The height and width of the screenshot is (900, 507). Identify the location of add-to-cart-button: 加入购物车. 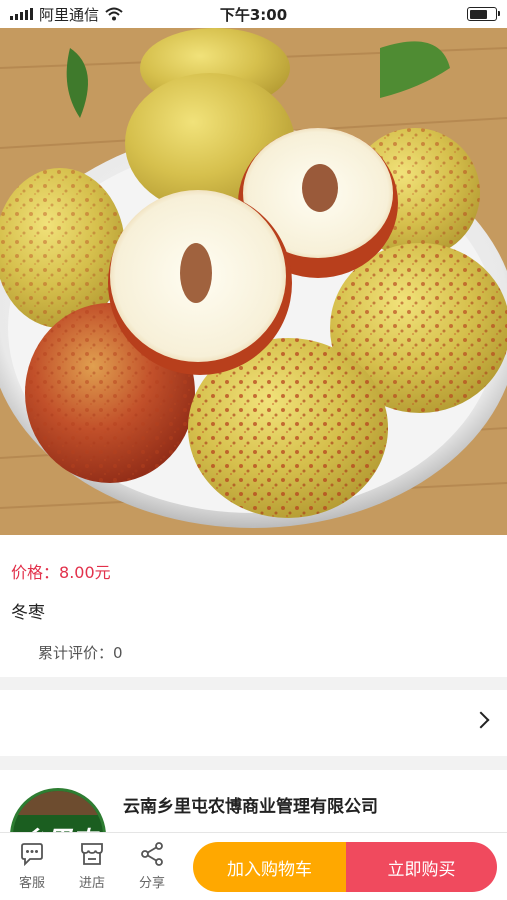
(269, 867).